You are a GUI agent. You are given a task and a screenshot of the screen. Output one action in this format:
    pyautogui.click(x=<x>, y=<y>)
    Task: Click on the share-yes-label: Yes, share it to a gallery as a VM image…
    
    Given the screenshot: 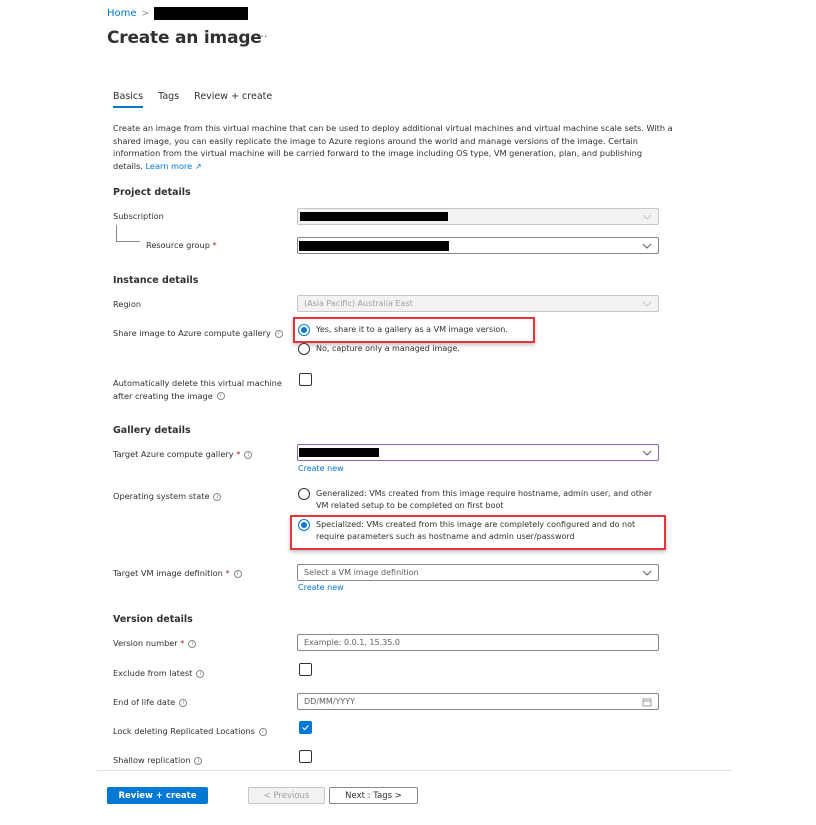 What is the action you would take?
    pyautogui.click(x=412, y=329)
    